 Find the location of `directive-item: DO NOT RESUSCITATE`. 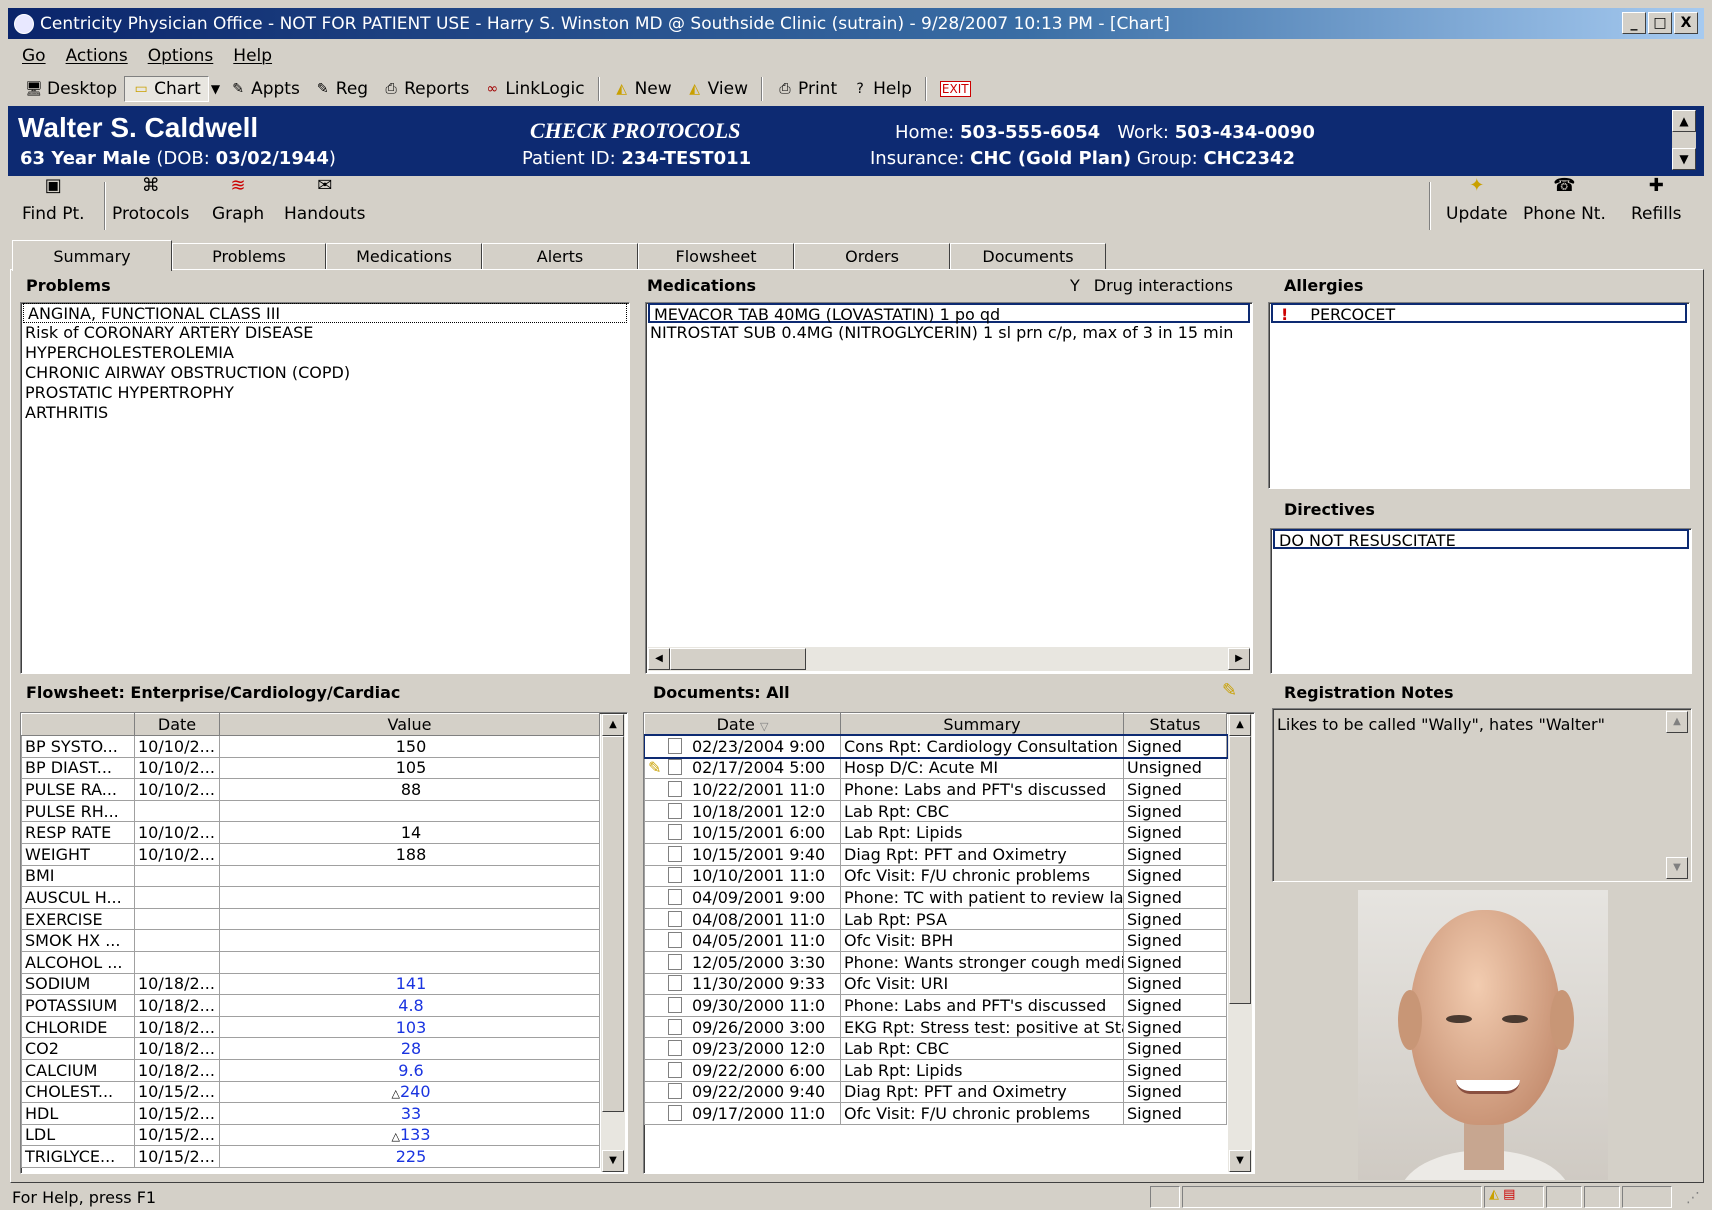

directive-item: DO NOT RESUSCITATE is located at coordinates (1481, 539).